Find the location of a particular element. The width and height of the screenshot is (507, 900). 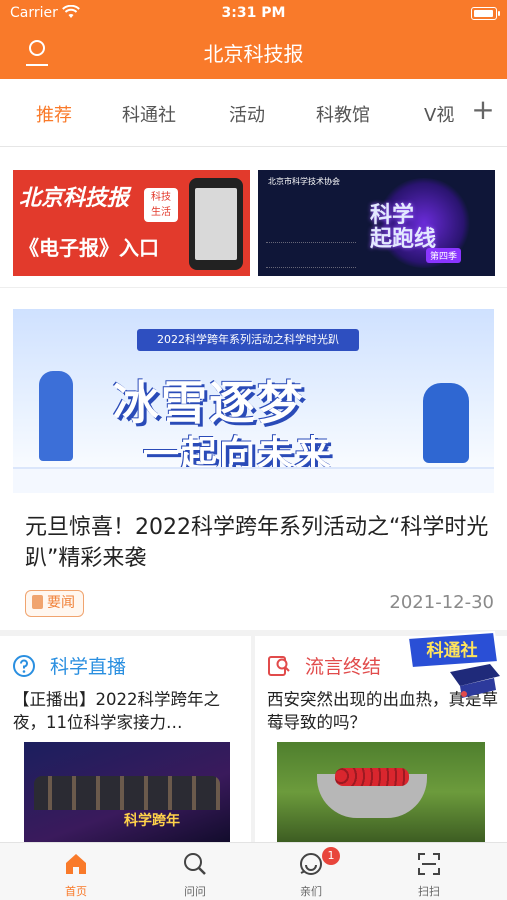

strawberry-rodent-image is located at coordinates (381, 792).